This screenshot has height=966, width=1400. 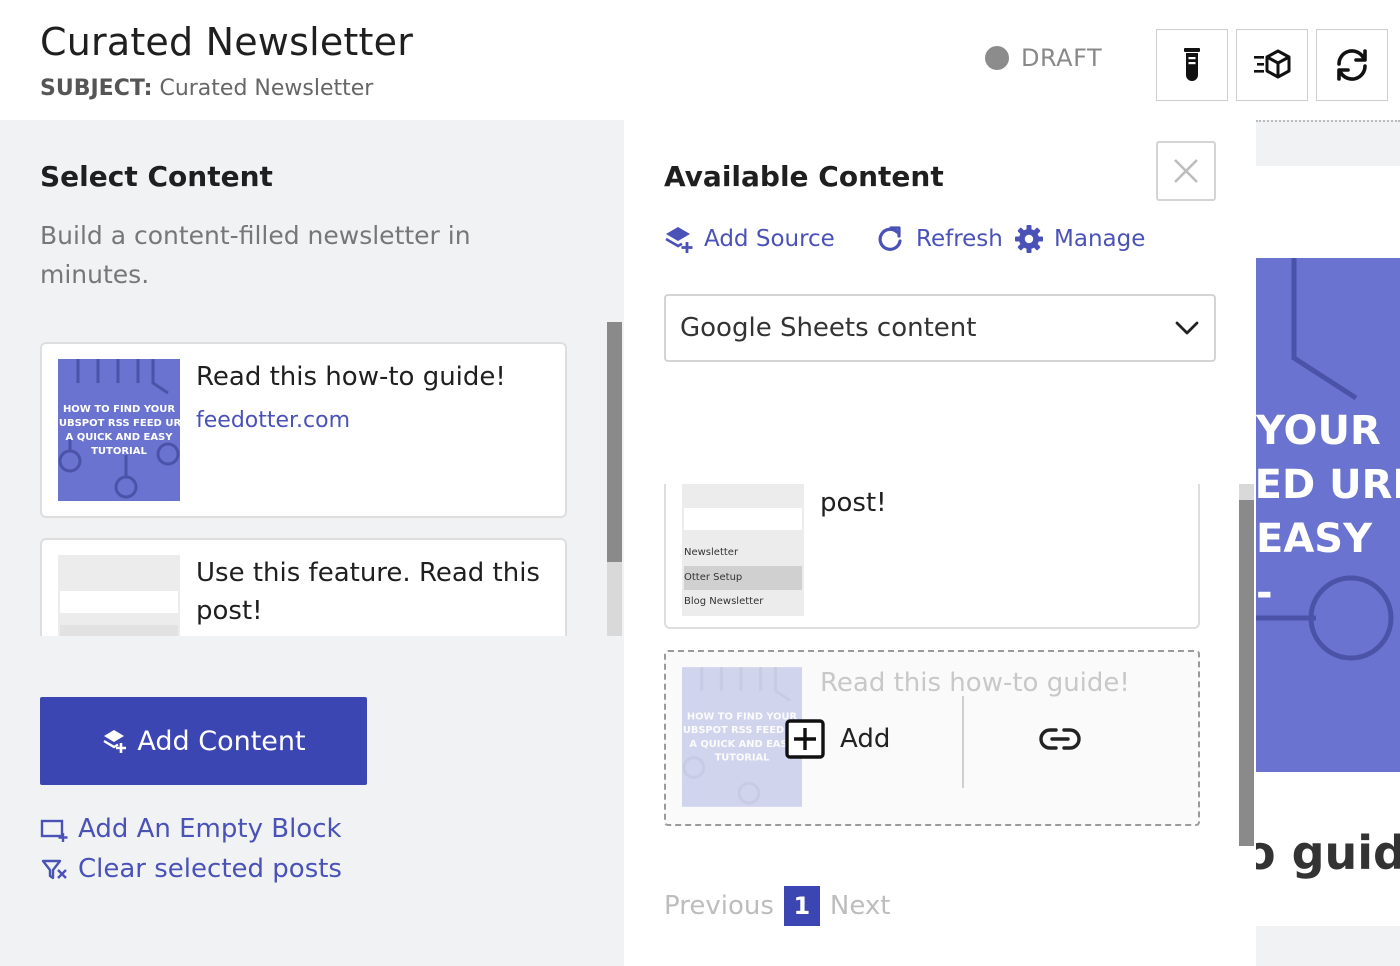 What do you see at coordinates (156, 176) in the screenshot?
I see `select-content-title: Select Content` at bounding box center [156, 176].